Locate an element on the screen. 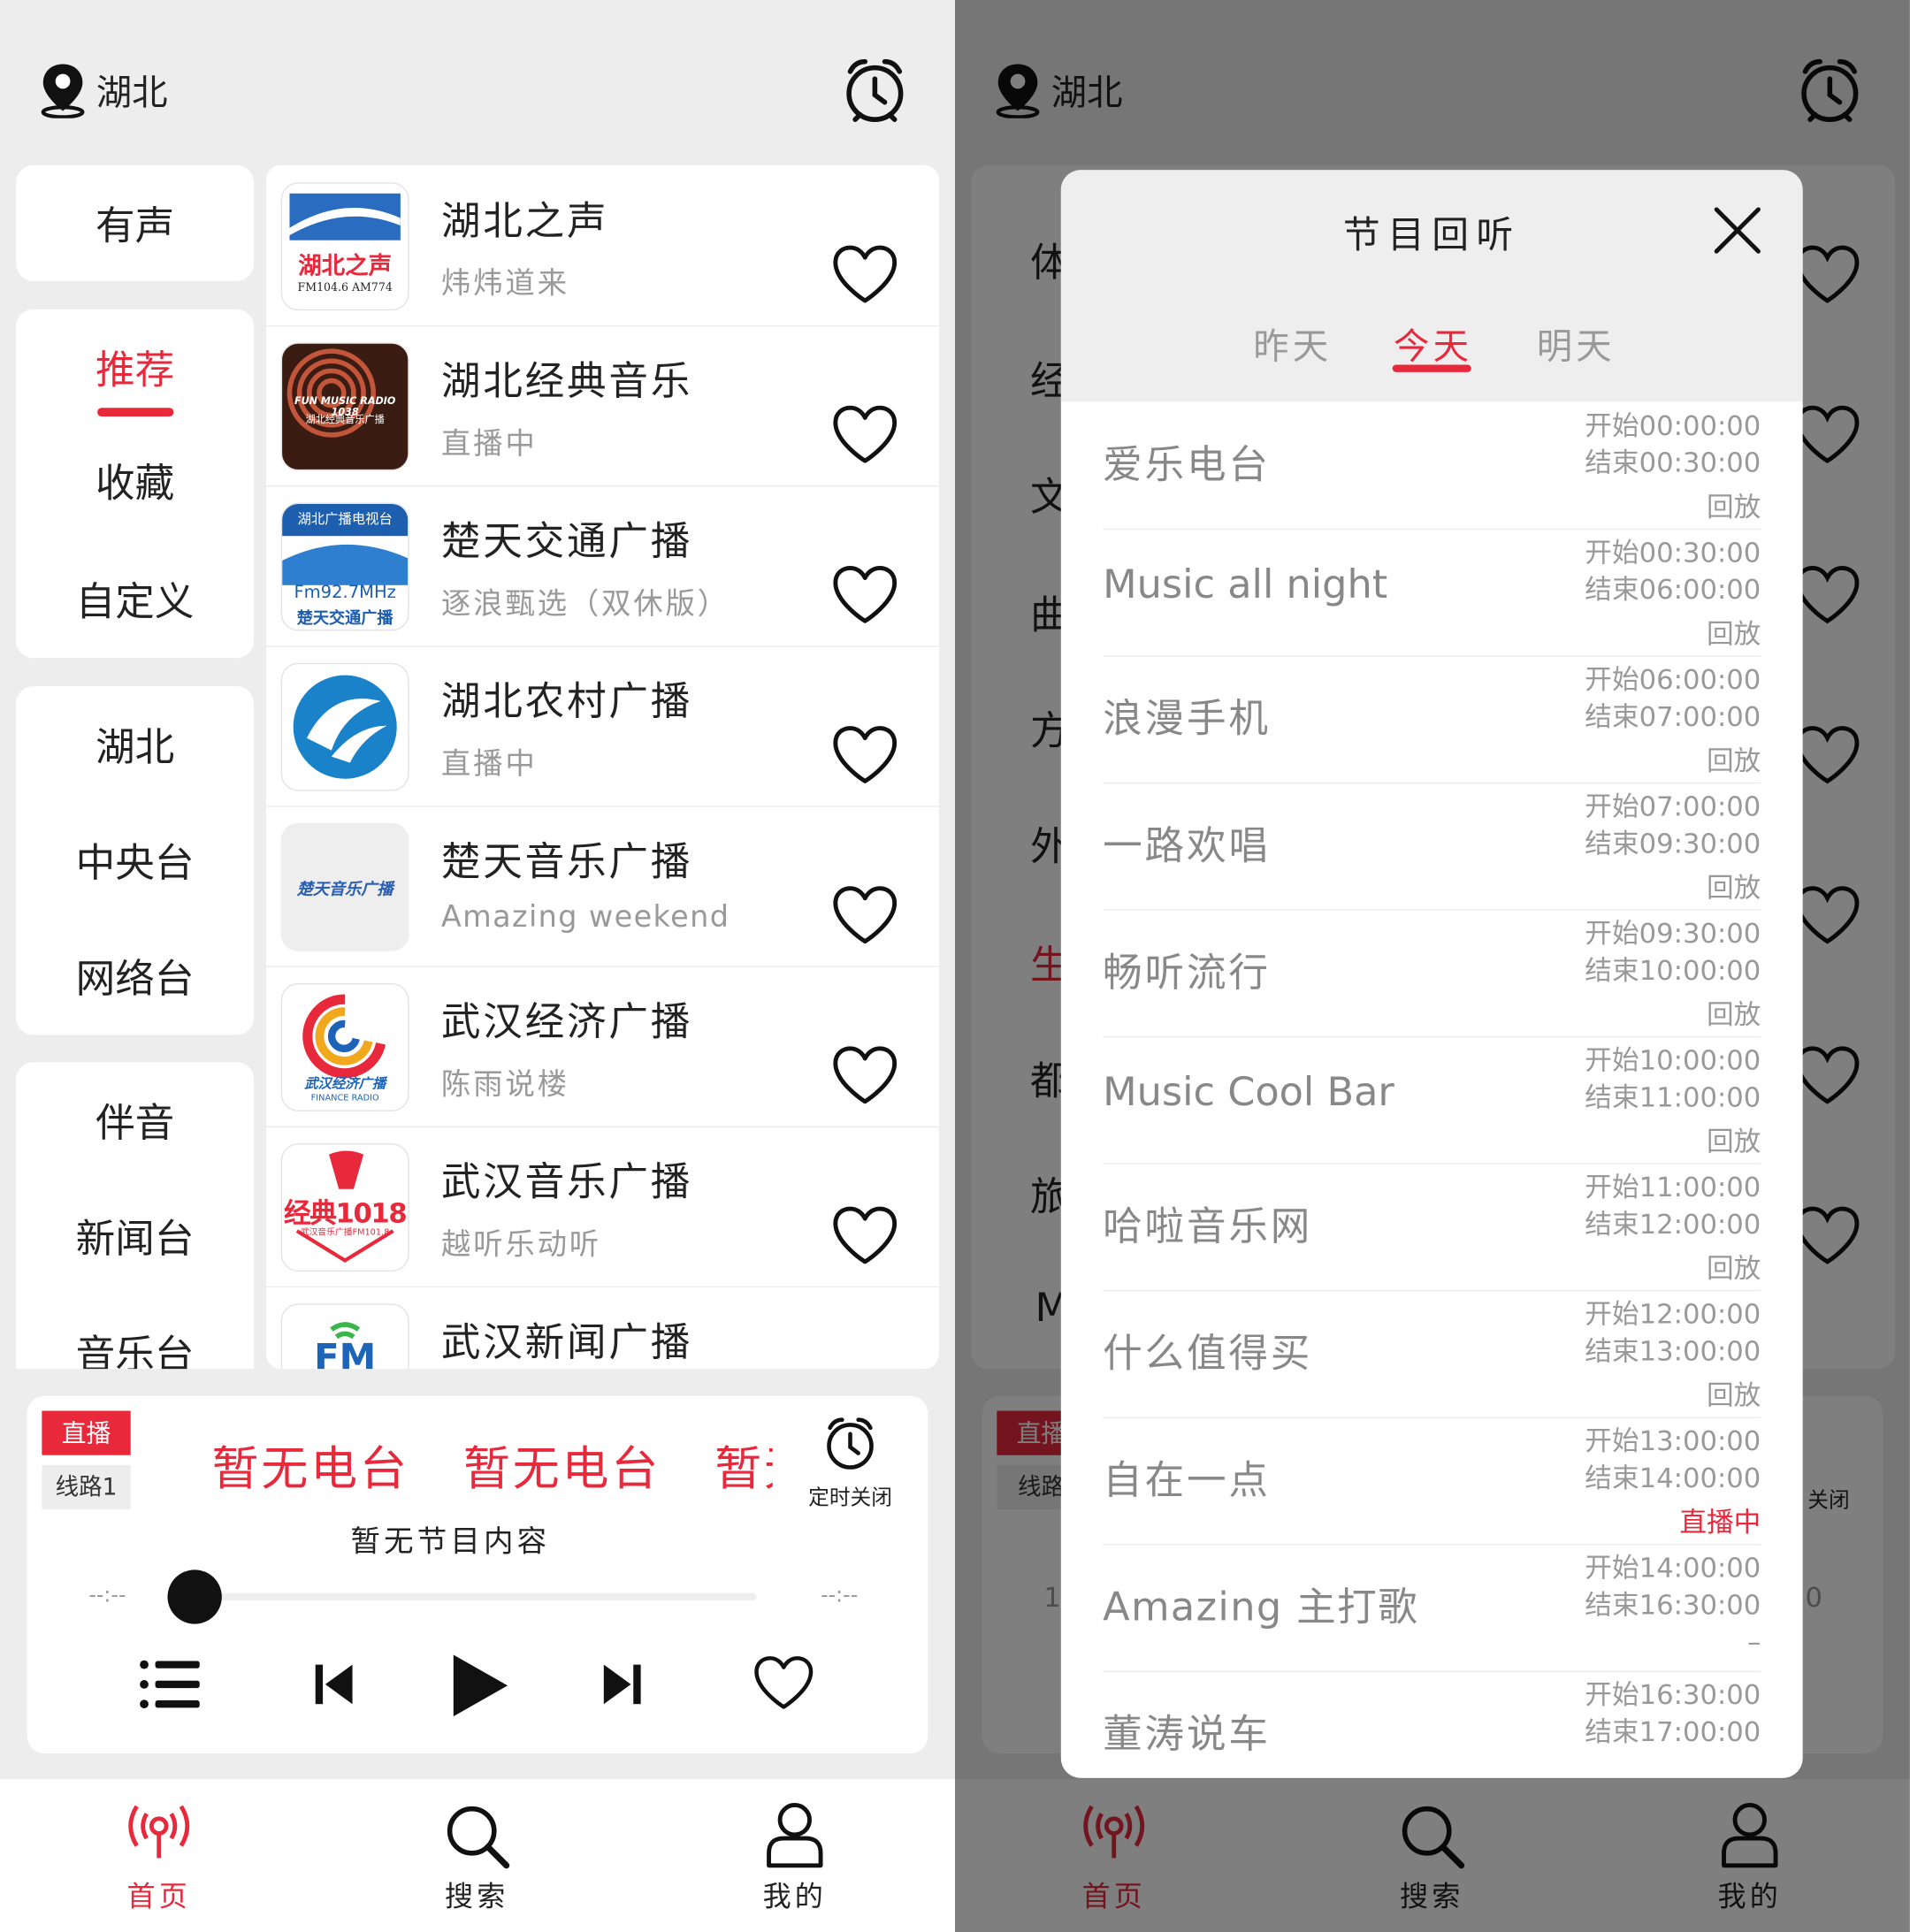  tab-today: 今天 is located at coordinates (1433, 344).